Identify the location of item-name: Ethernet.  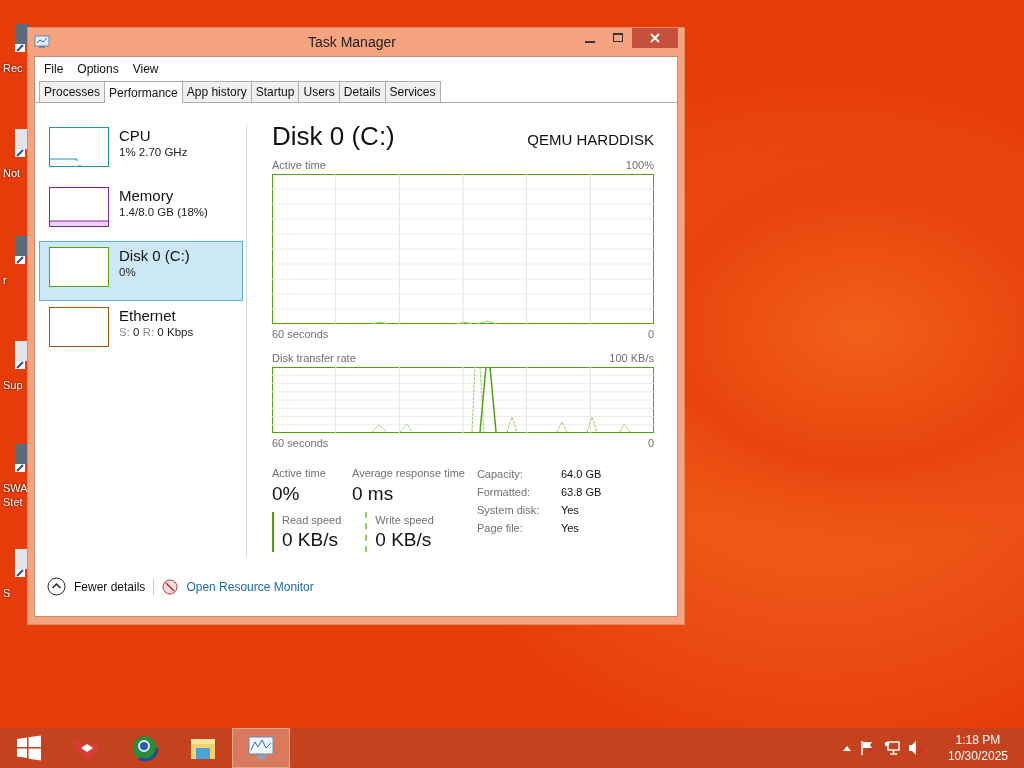
(148, 315).